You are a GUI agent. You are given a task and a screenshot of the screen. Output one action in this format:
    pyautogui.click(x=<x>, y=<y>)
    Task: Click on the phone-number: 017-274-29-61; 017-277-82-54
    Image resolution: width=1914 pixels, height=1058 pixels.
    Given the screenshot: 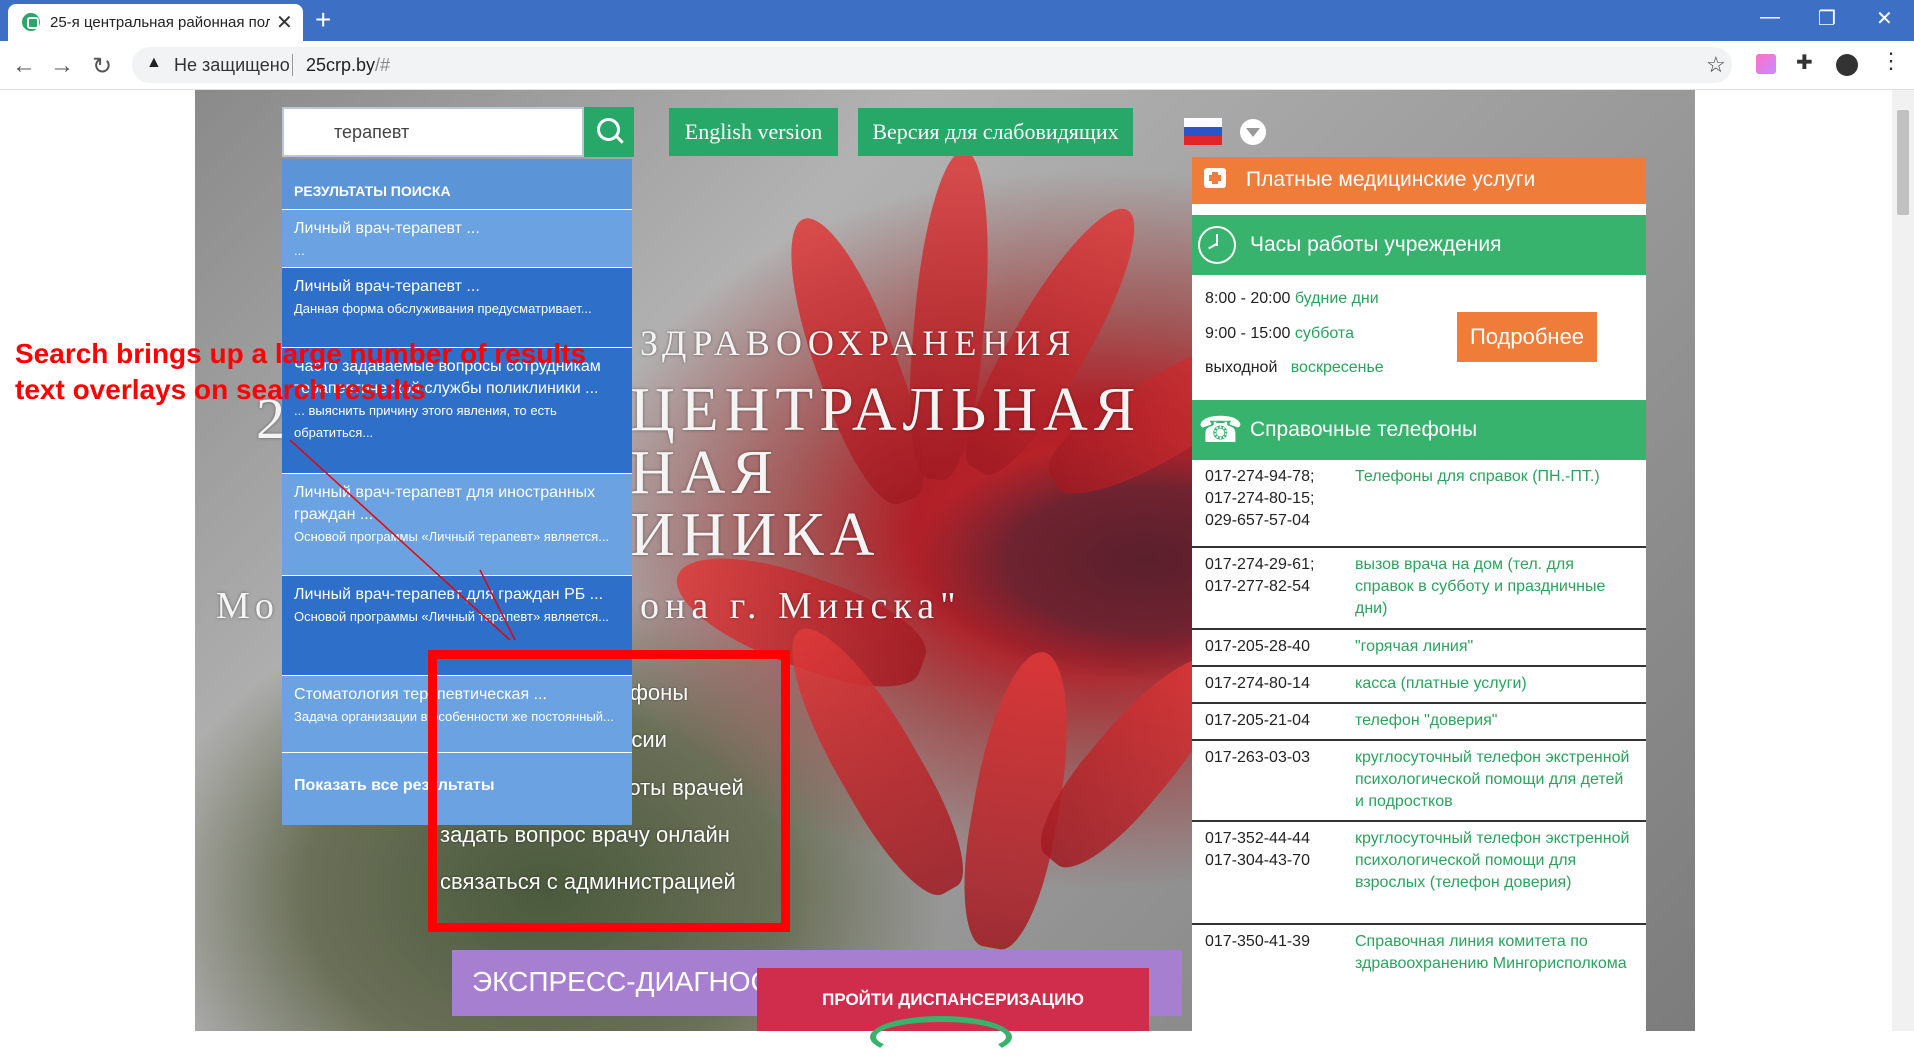 What is the action you would take?
    pyautogui.click(x=1259, y=576)
    